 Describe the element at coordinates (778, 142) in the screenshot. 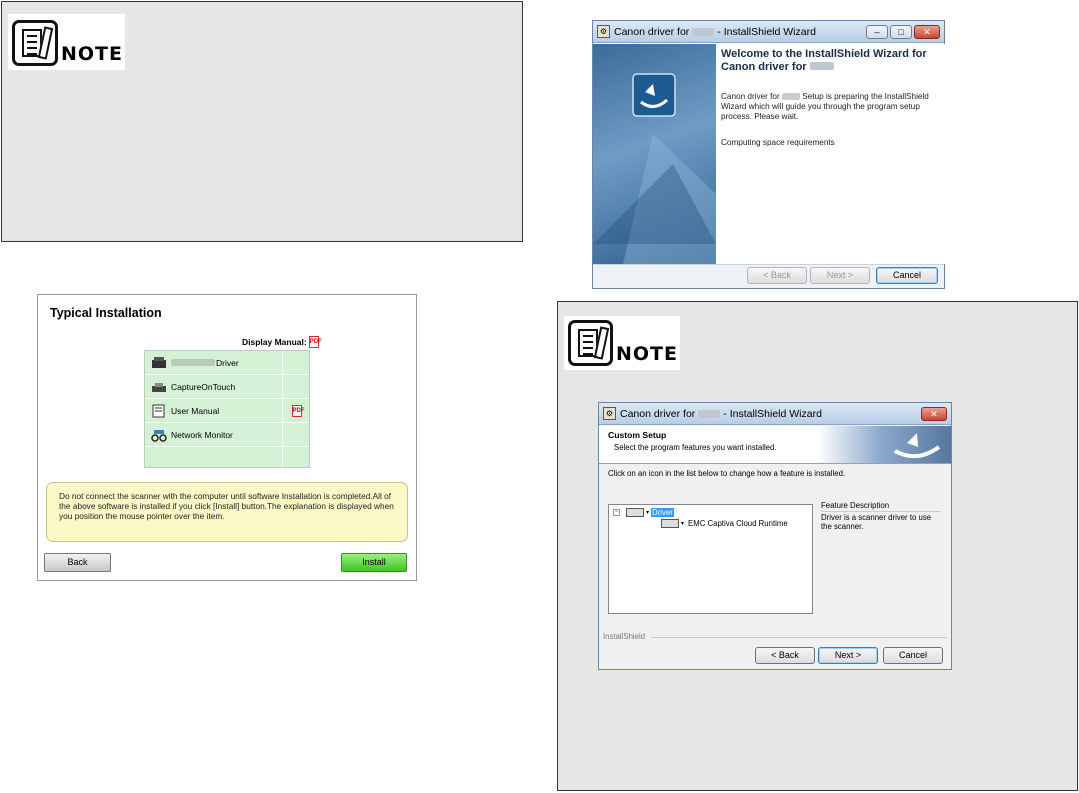

I see `status-text: Computing space requirements` at that location.